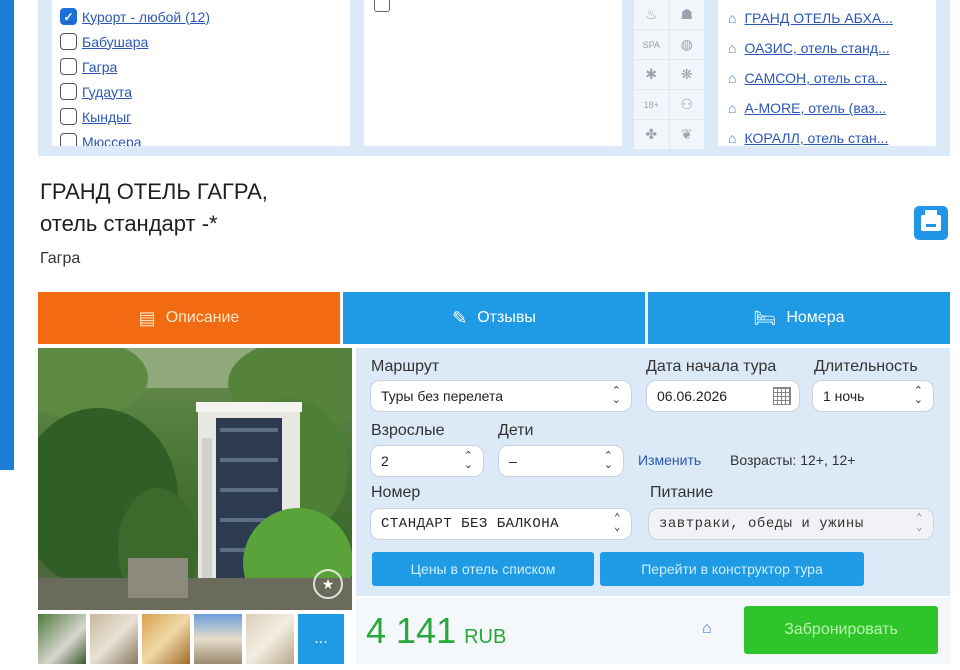 This screenshot has height=670, width=960. Describe the element at coordinates (866, 366) in the screenshot. I see `duration-label: Длительность` at that location.